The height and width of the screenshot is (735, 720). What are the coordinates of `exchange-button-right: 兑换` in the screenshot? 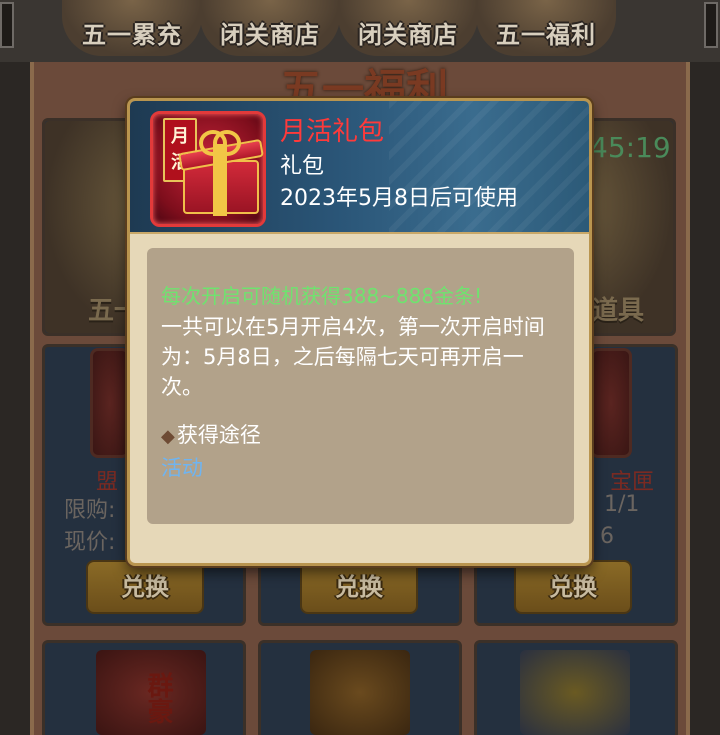 It's located at (573, 587).